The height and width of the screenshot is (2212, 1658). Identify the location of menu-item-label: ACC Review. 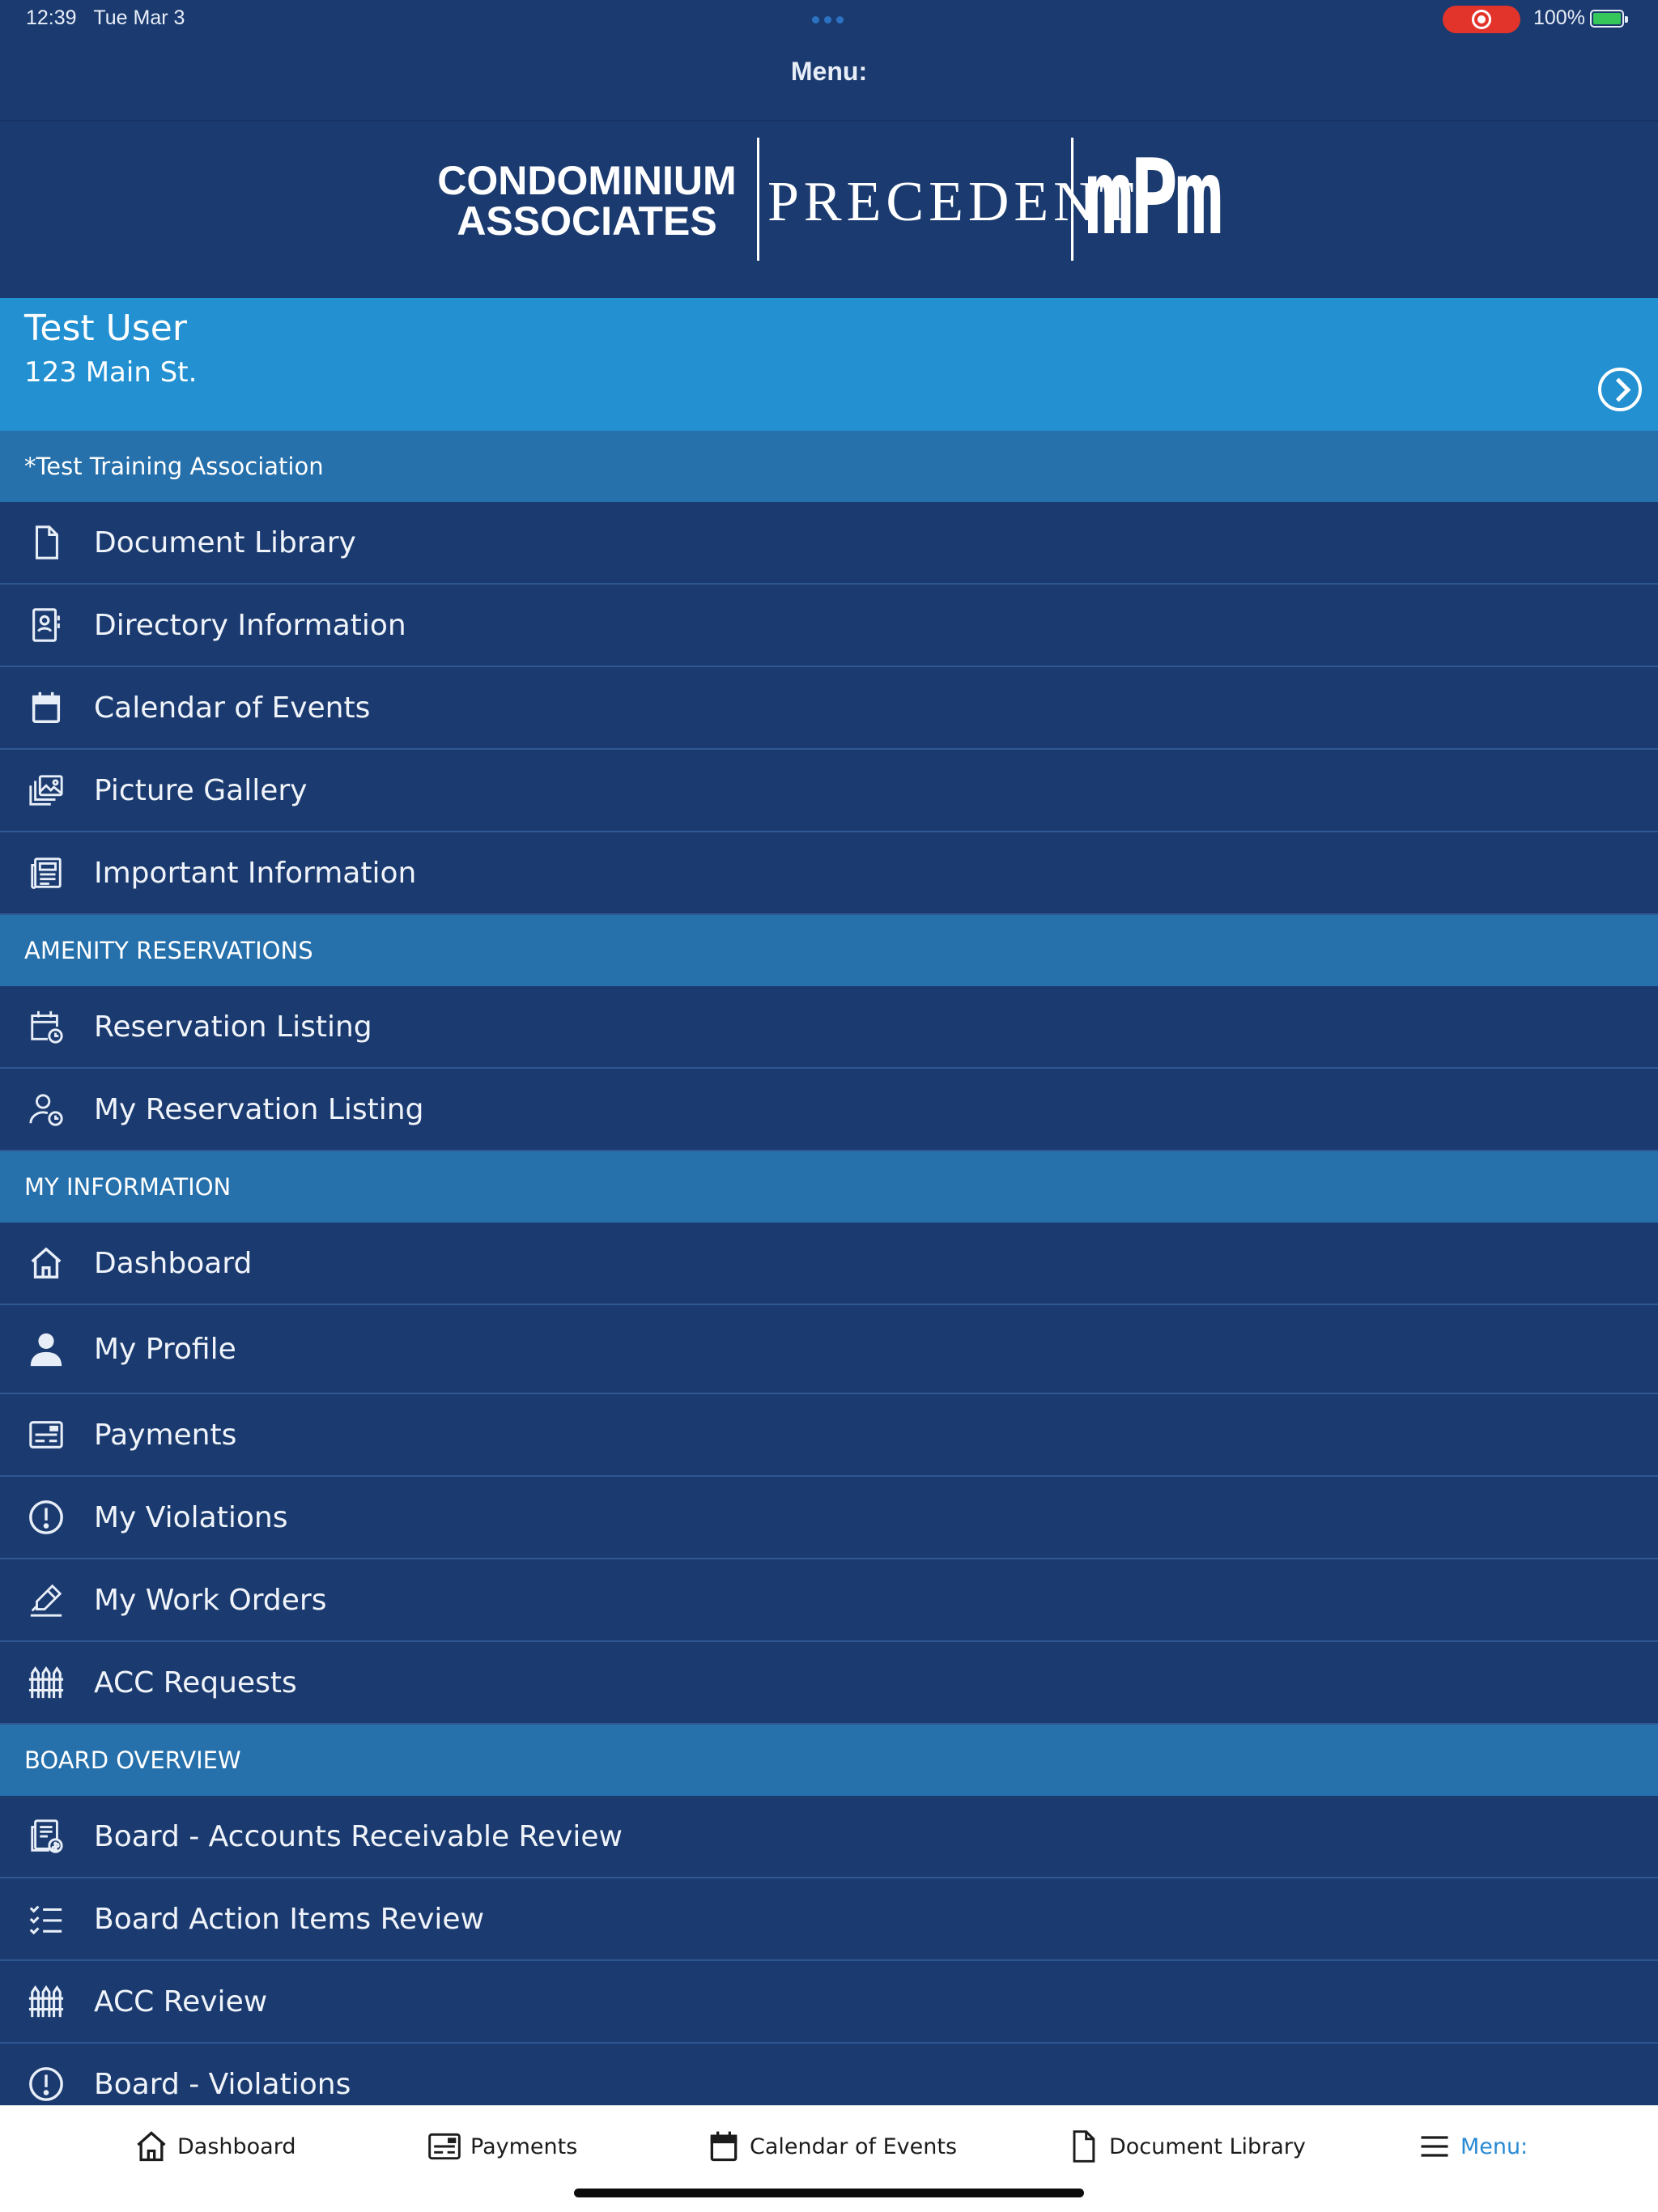
(181, 2001).